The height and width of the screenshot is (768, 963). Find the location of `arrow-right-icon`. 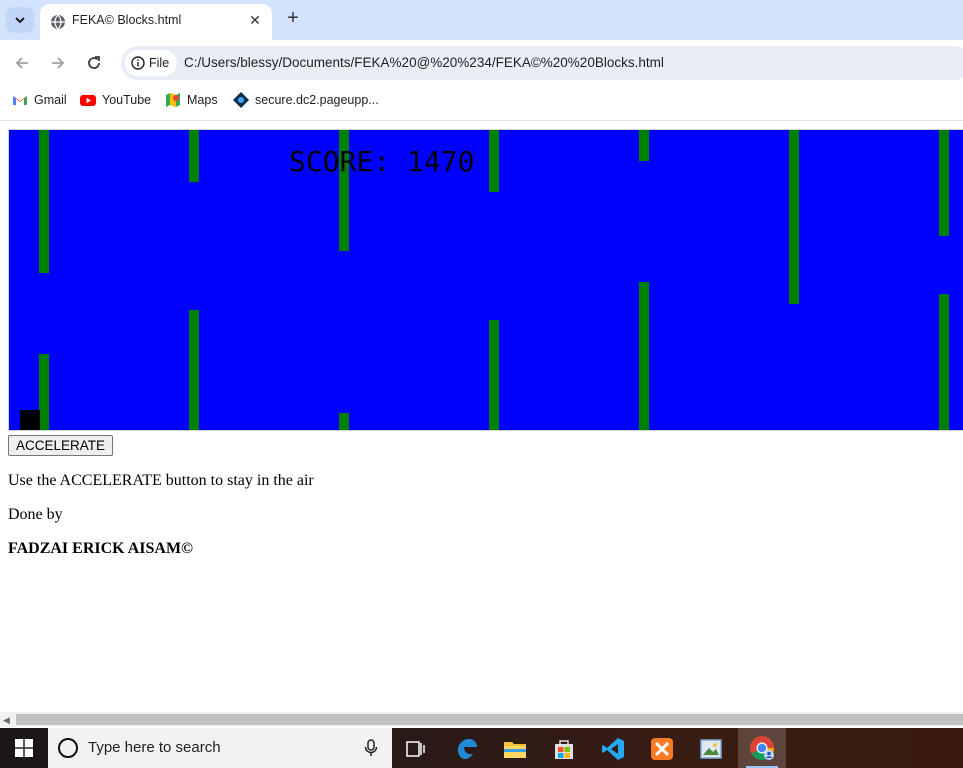

arrow-right-icon is located at coordinates (58, 63).